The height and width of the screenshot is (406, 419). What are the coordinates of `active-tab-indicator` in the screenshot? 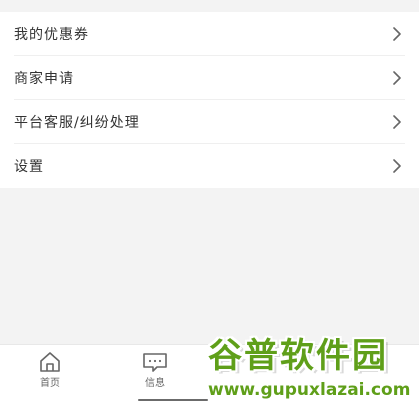 It's located at (173, 400).